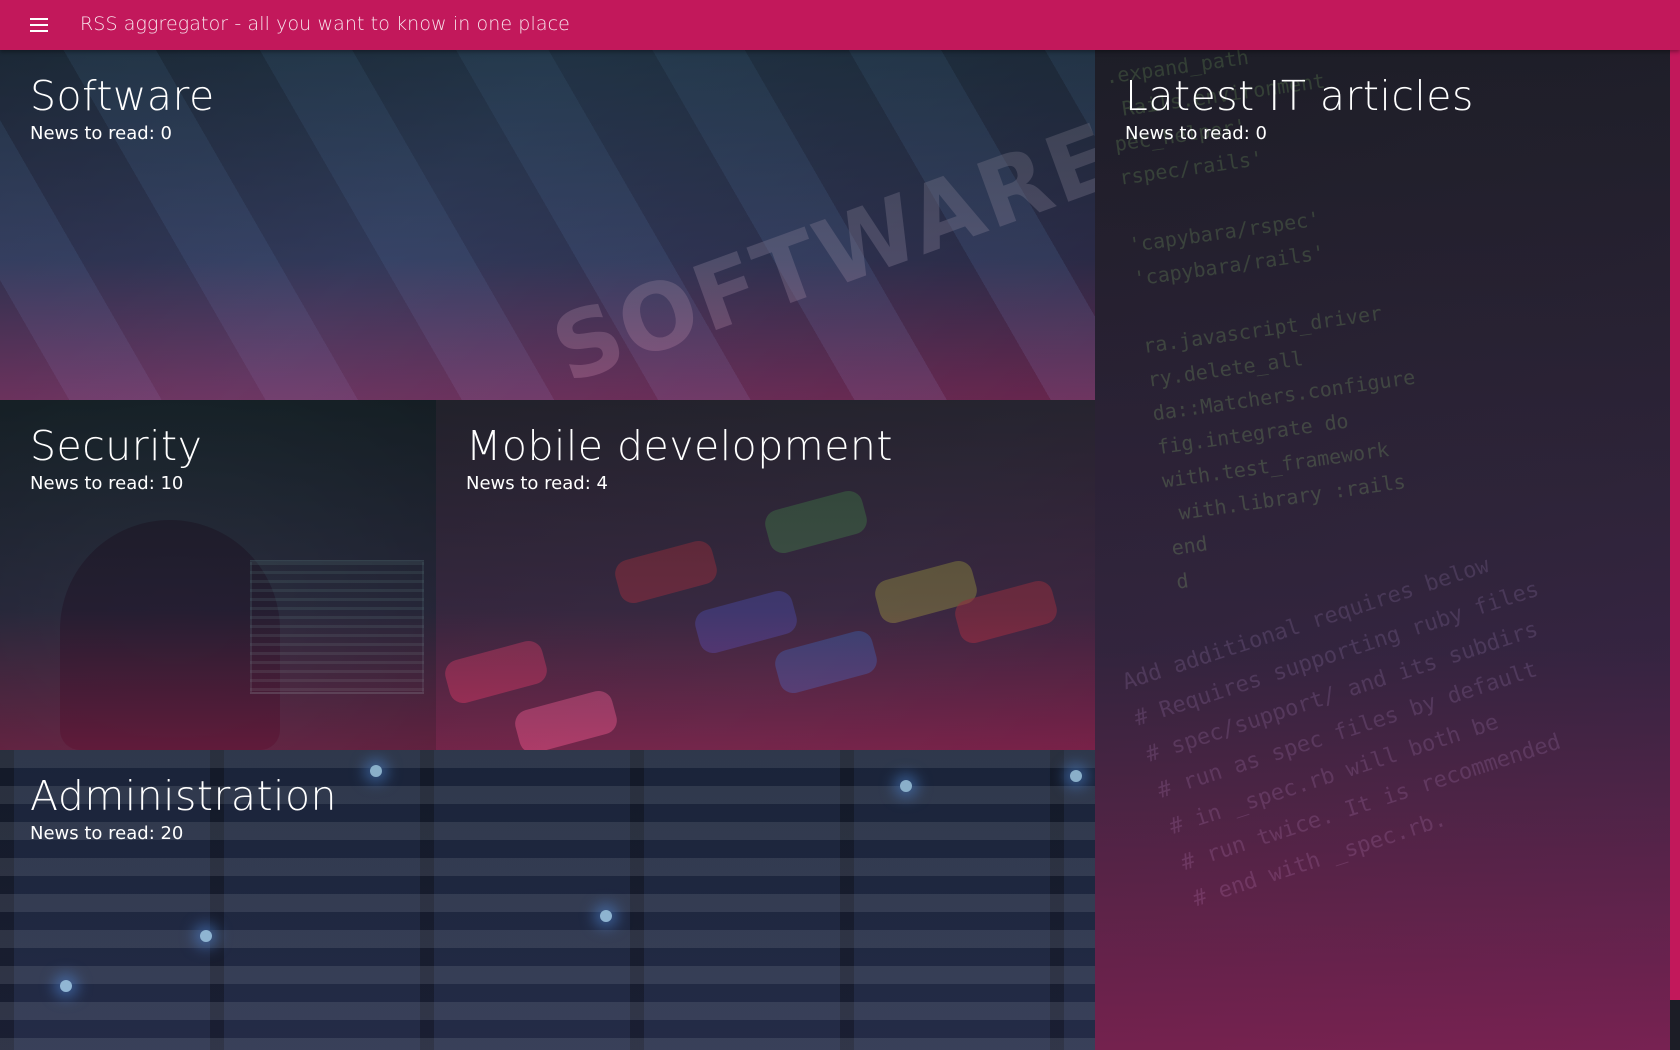 Image resolution: width=1680 pixels, height=1050 pixels. What do you see at coordinates (537, 483) in the screenshot?
I see `tile-news-count: News to read: 4` at bounding box center [537, 483].